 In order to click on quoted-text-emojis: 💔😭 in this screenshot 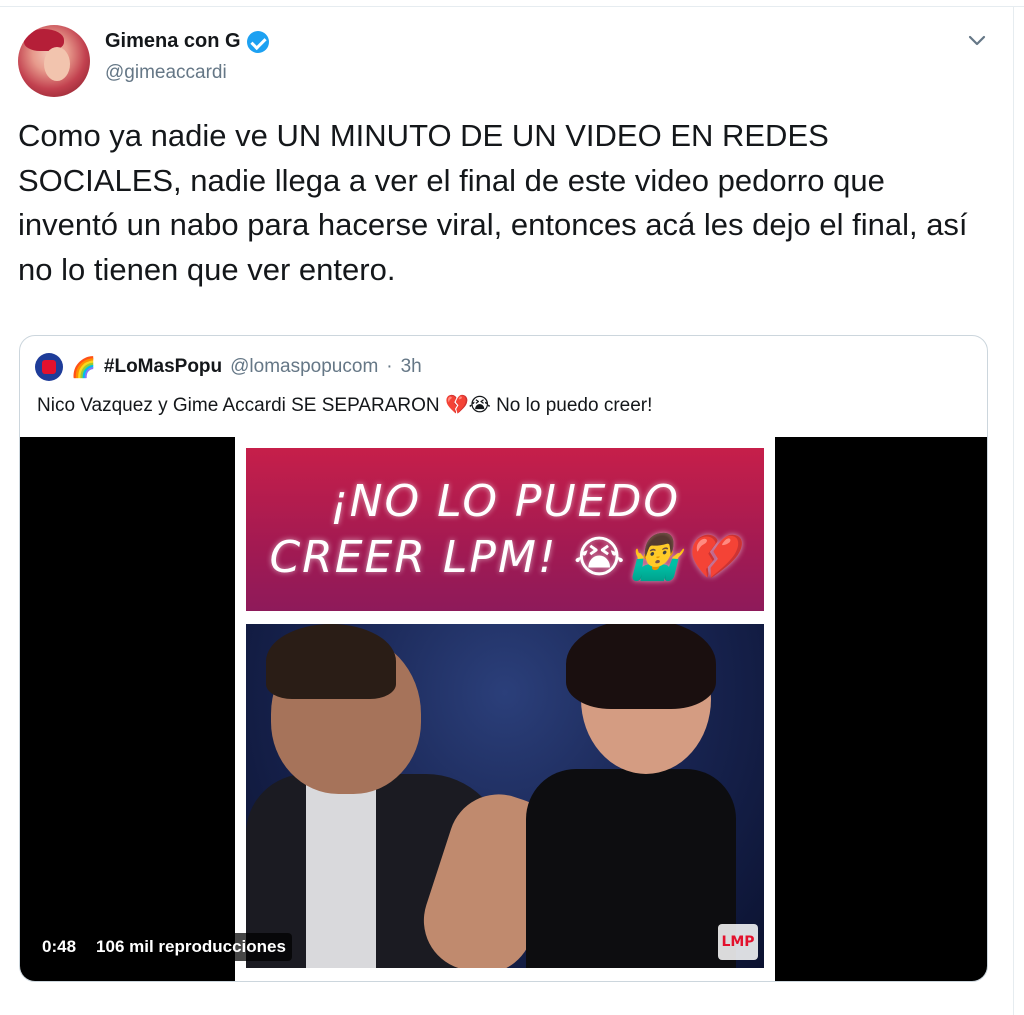, I will do `click(467, 405)`.